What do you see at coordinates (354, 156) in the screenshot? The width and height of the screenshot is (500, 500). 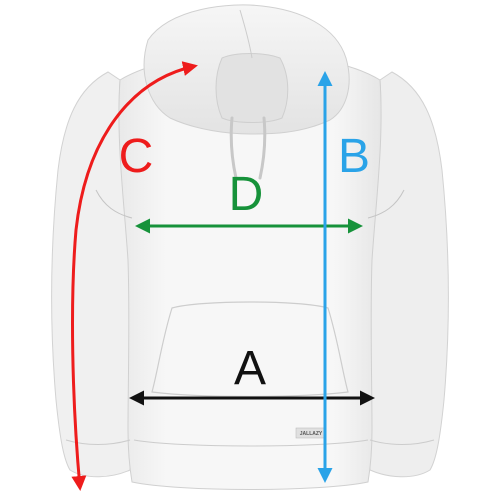 I see `dimension-b-letter: B` at bounding box center [354, 156].